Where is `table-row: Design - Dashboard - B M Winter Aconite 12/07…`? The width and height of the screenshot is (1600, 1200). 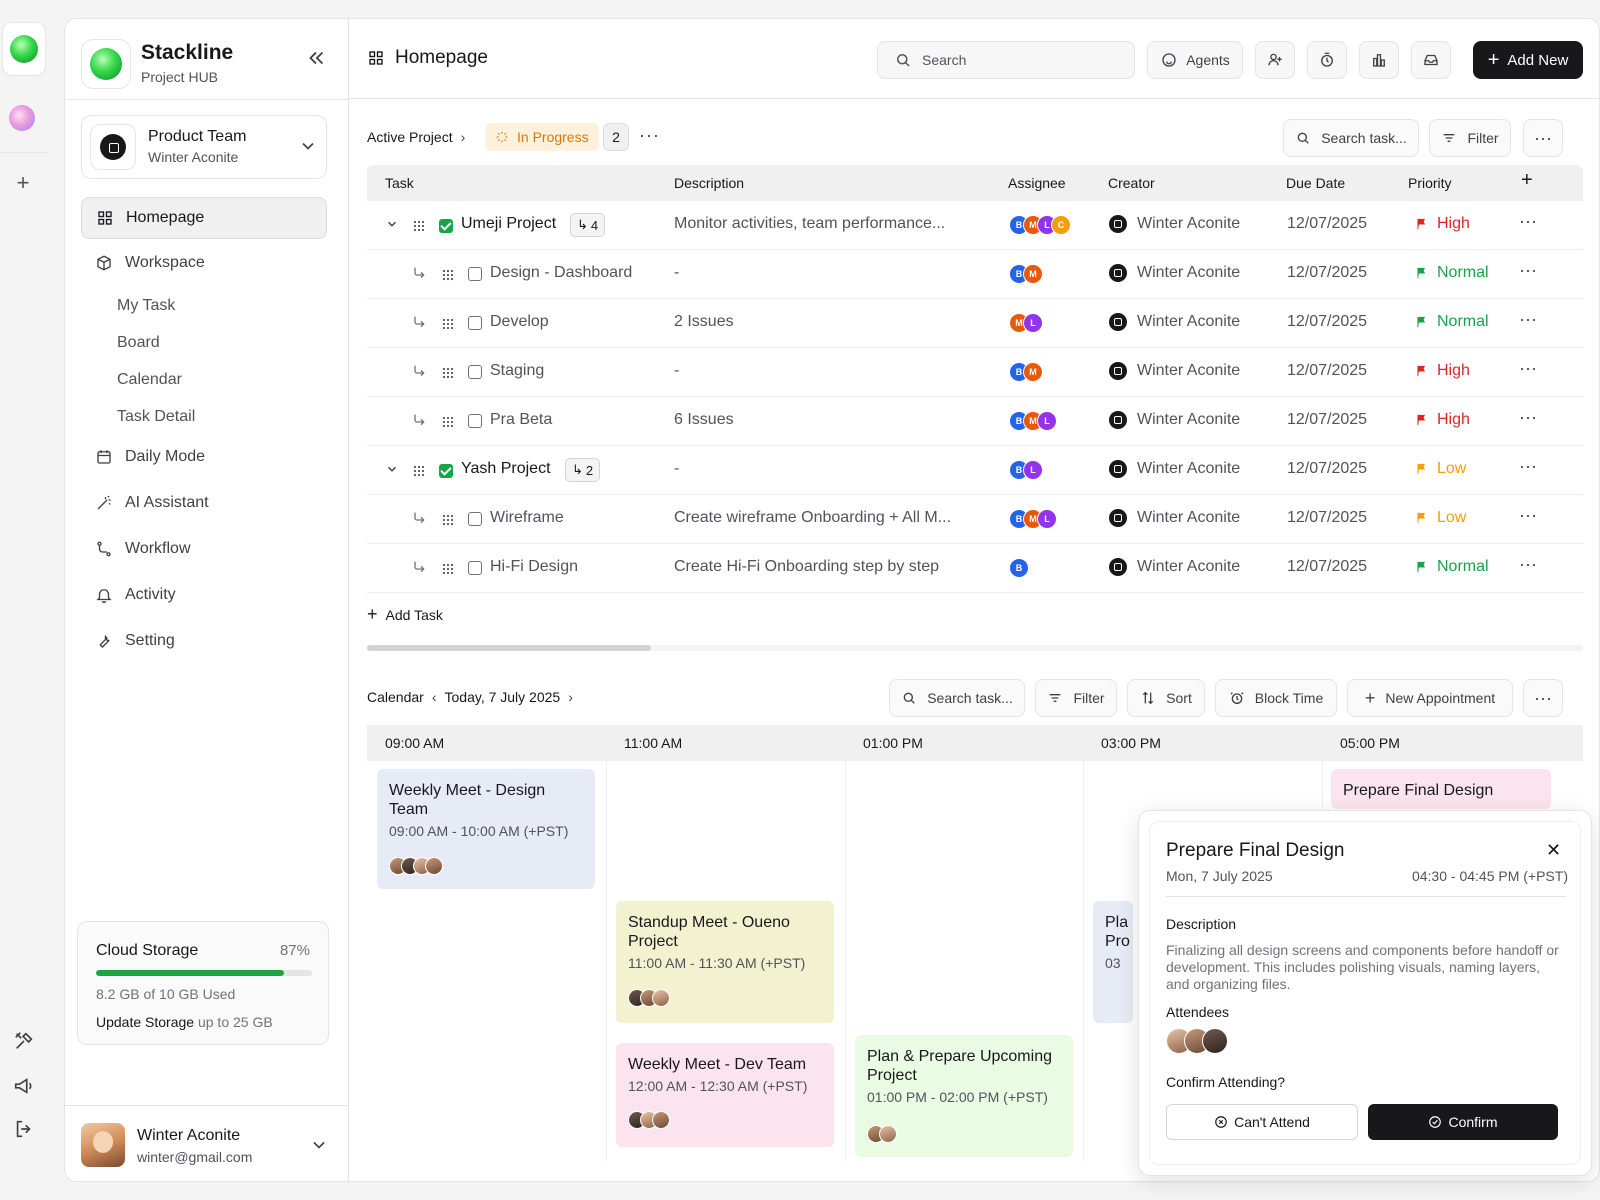
table-row: Design - Dashboard - B M Winter Aconite 12/07… is located at coordinates (975, 274).